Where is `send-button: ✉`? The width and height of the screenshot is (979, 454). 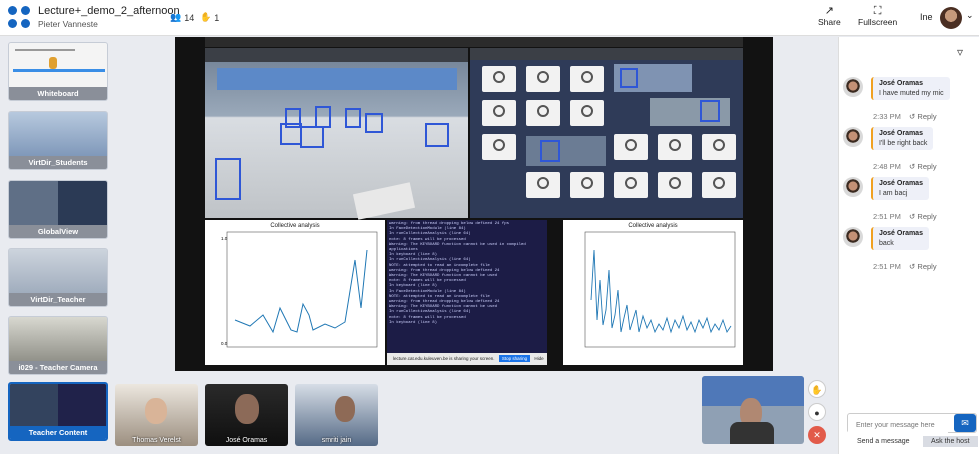
send-button: ✉ is located at coordinates (965, 423).